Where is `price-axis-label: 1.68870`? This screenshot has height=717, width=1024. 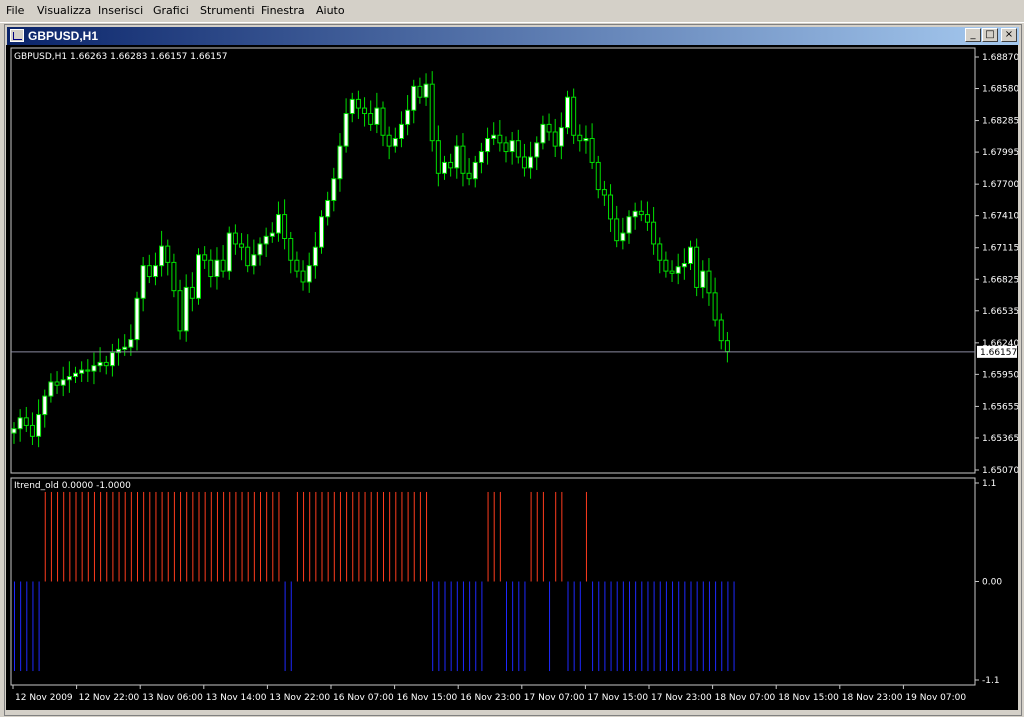 price-axis-label: 1.68870 is located at coordinates (1000, 58).